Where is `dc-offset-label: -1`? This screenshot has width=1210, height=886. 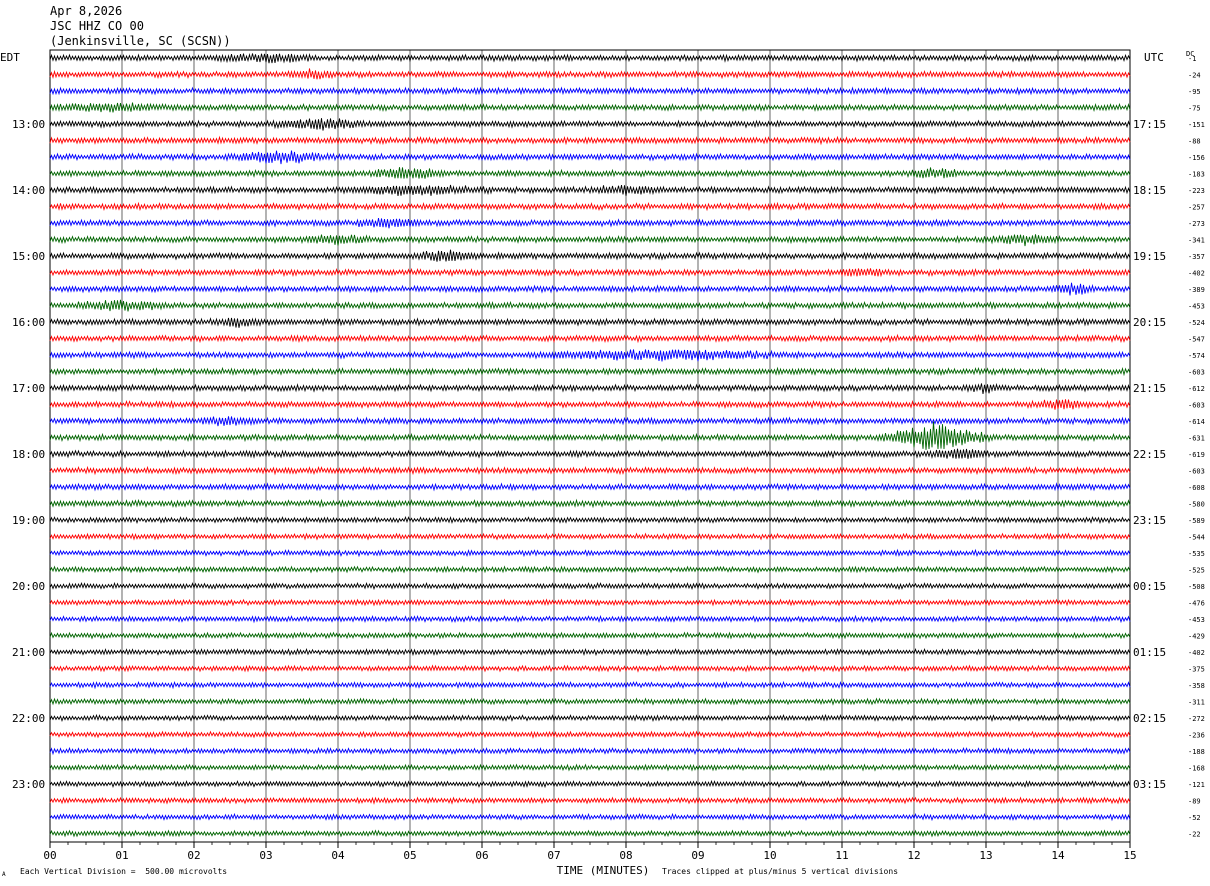 dc-offset-label: -1 is located at coordinates (1192, 59).